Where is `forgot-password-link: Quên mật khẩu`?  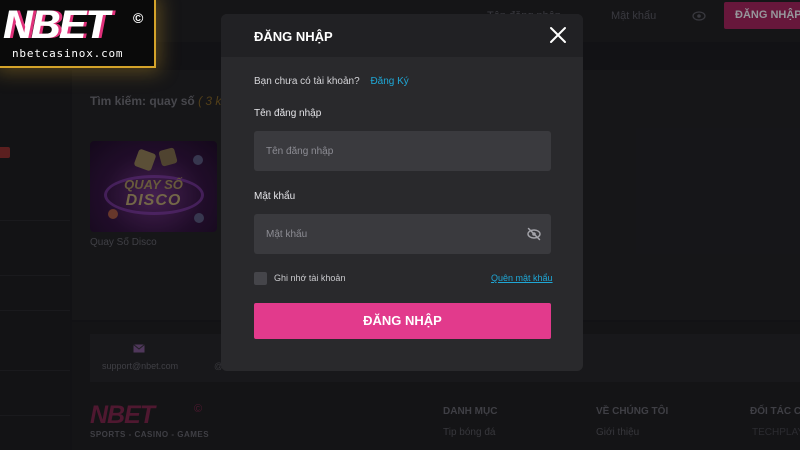 forgot-password-link: Quên mật khẩu is located at coordinates (522, 278).